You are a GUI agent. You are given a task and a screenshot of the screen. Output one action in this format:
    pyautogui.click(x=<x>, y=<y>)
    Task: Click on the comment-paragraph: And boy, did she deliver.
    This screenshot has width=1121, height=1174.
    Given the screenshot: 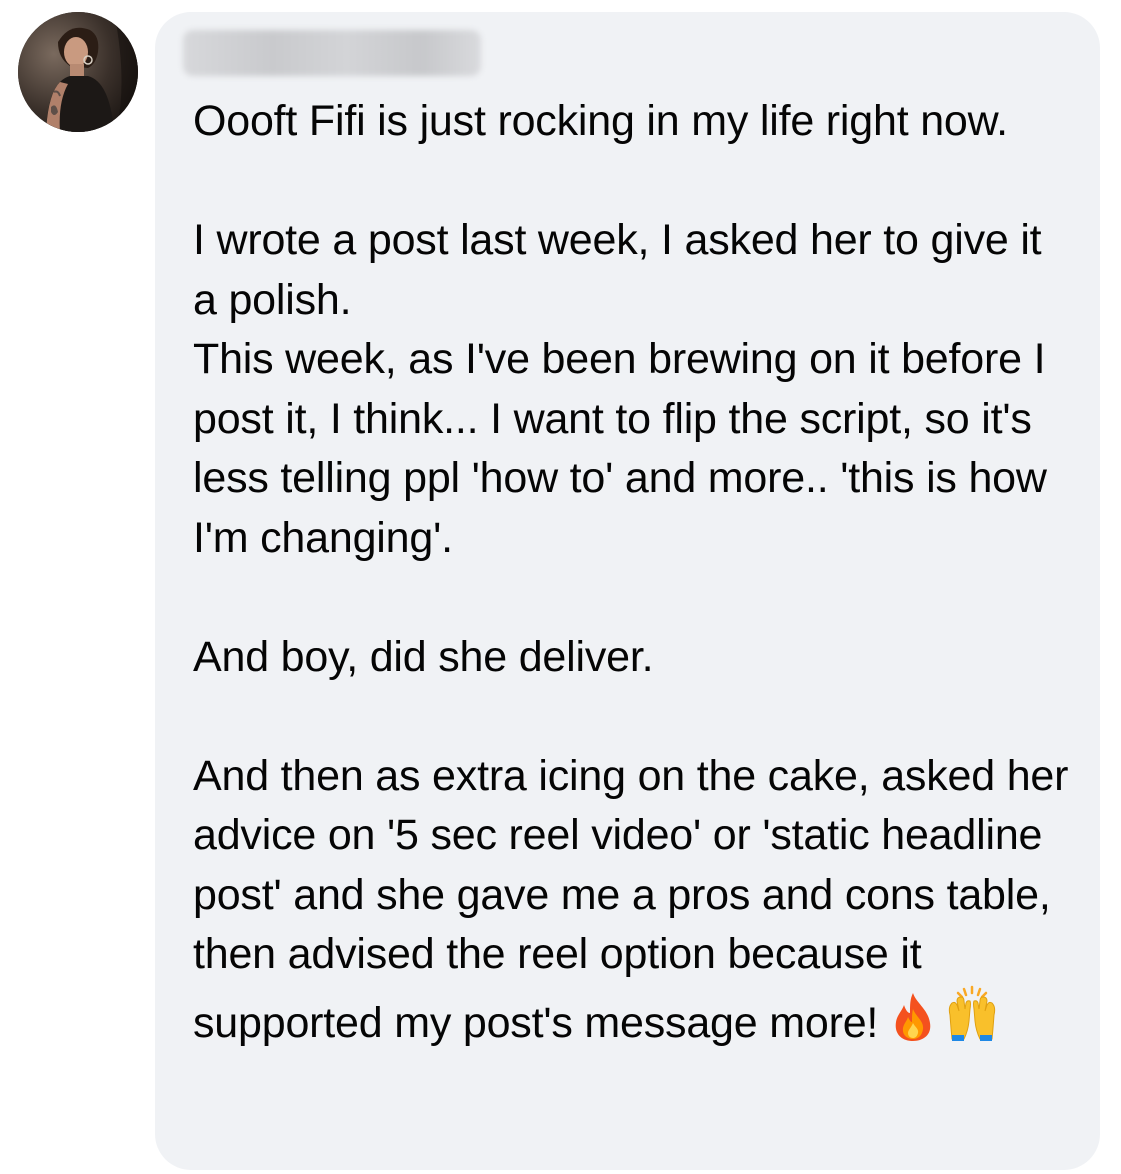 What is the action you would take?
    pyautogui.click(x=423, y=656)
    